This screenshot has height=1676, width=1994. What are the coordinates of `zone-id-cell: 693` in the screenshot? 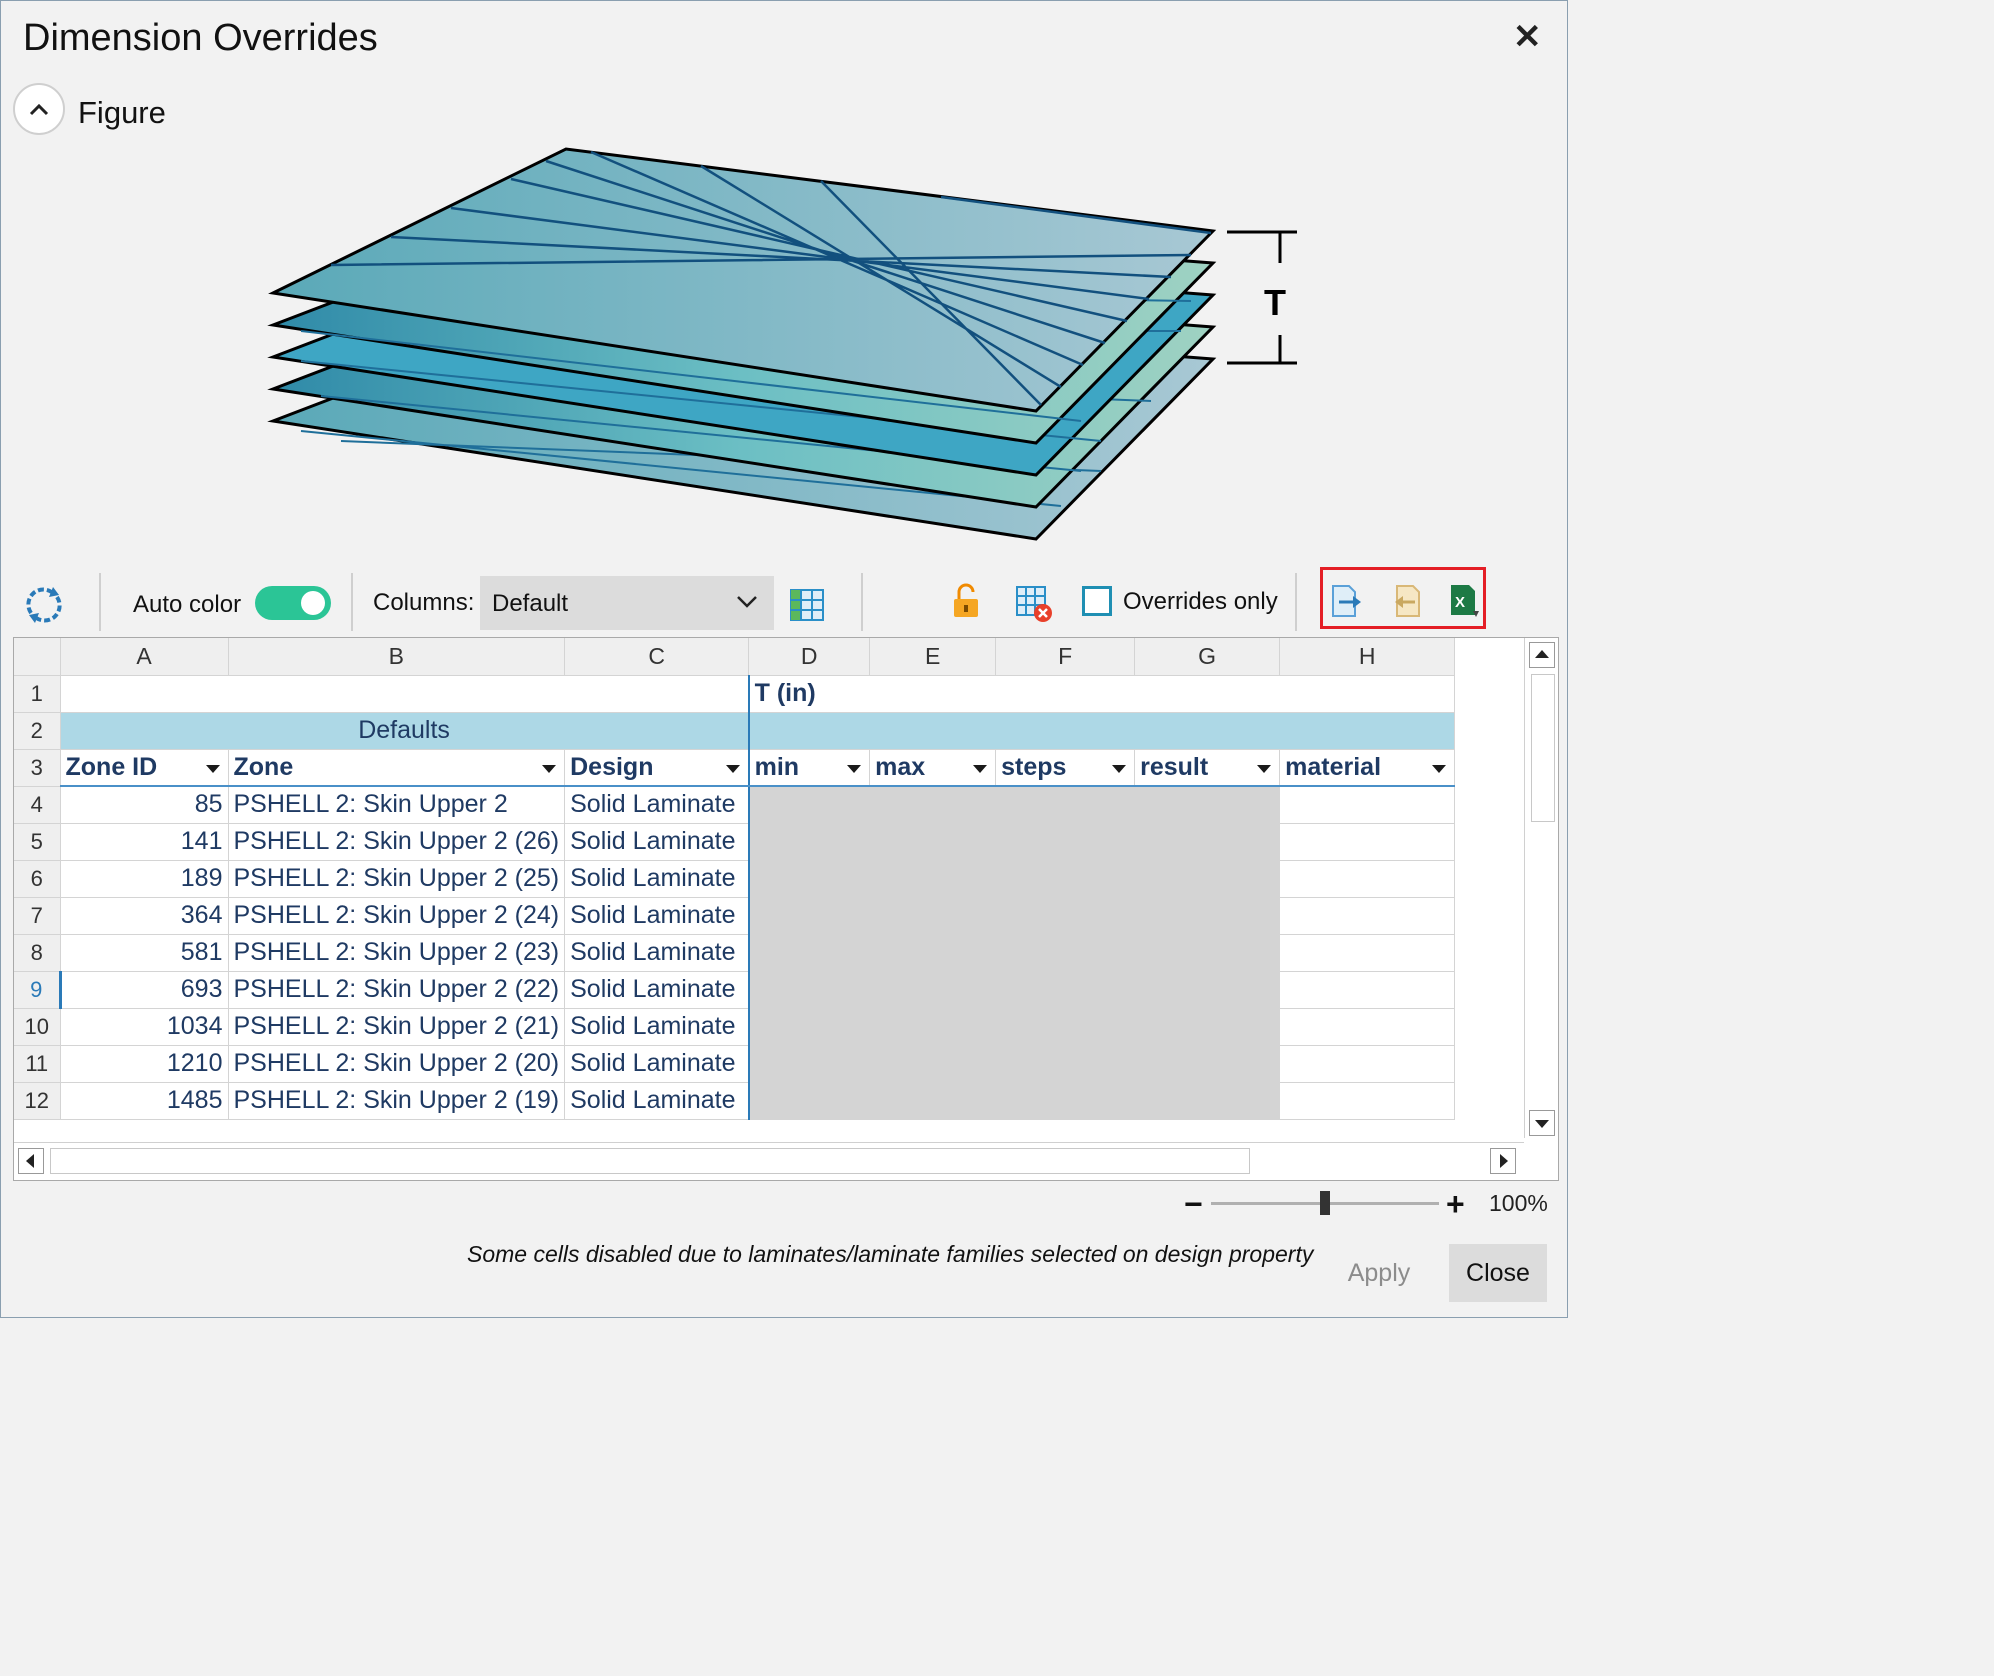 It's located at (144, 990).